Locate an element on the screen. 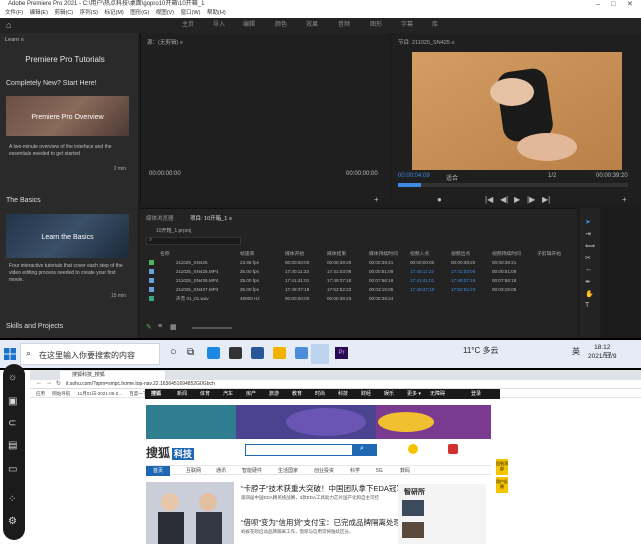 This screenshot has height=544, width=641. col-name: 名称 is located at coordinates (165, 253).